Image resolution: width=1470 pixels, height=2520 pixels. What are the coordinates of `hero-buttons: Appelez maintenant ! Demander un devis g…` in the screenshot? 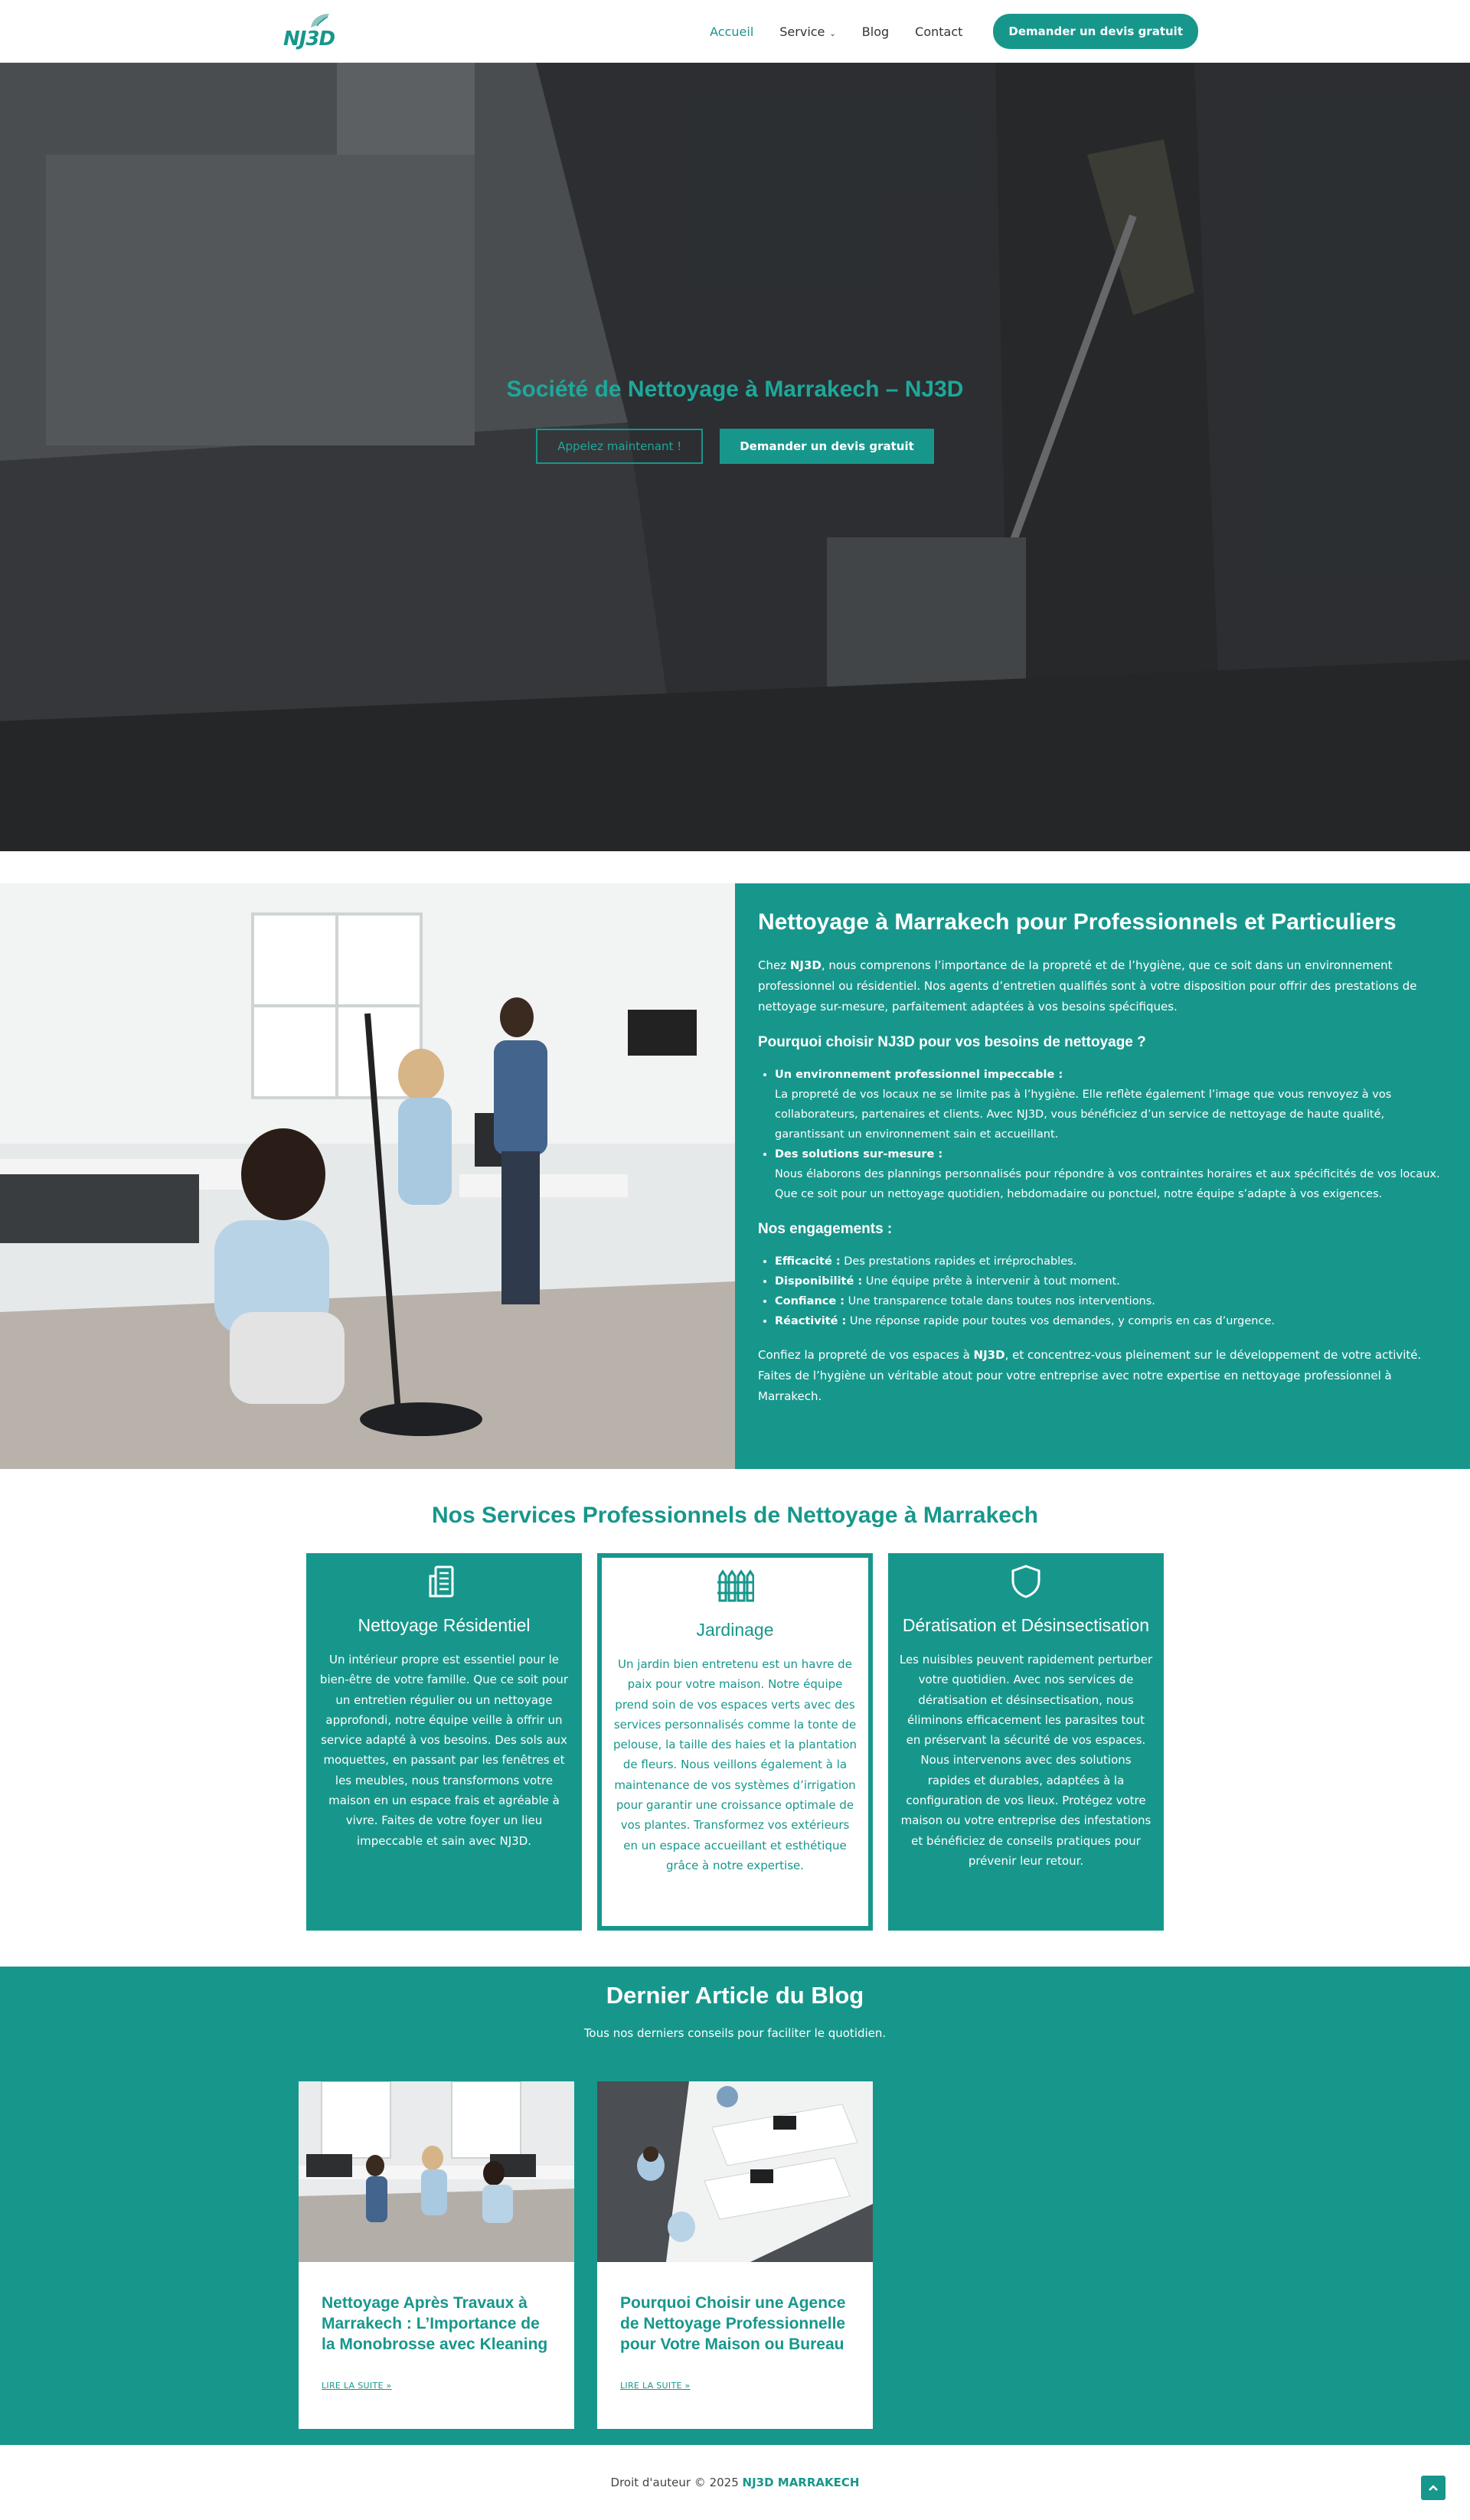 It's located at (735, 446).